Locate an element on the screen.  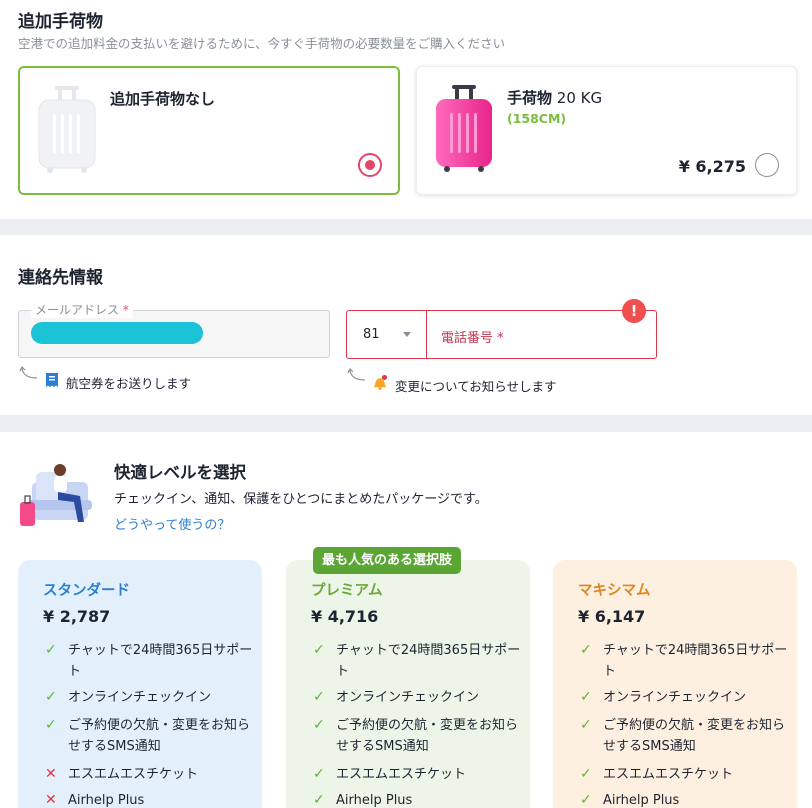
phone-field: 81 電話番号 * is located at coordinates (501, 334).